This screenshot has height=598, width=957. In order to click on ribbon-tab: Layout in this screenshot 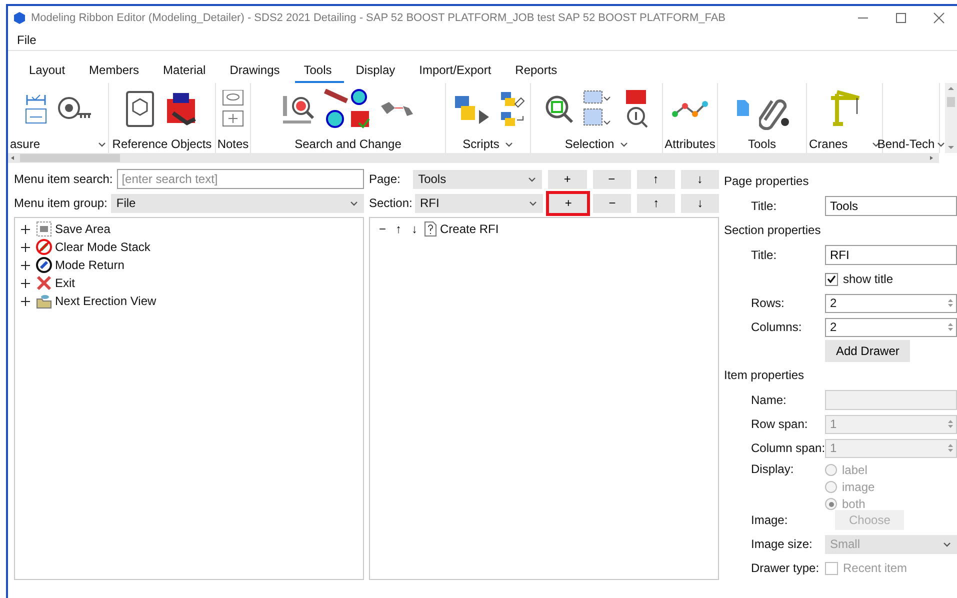, I will do `click(49, 72)`.